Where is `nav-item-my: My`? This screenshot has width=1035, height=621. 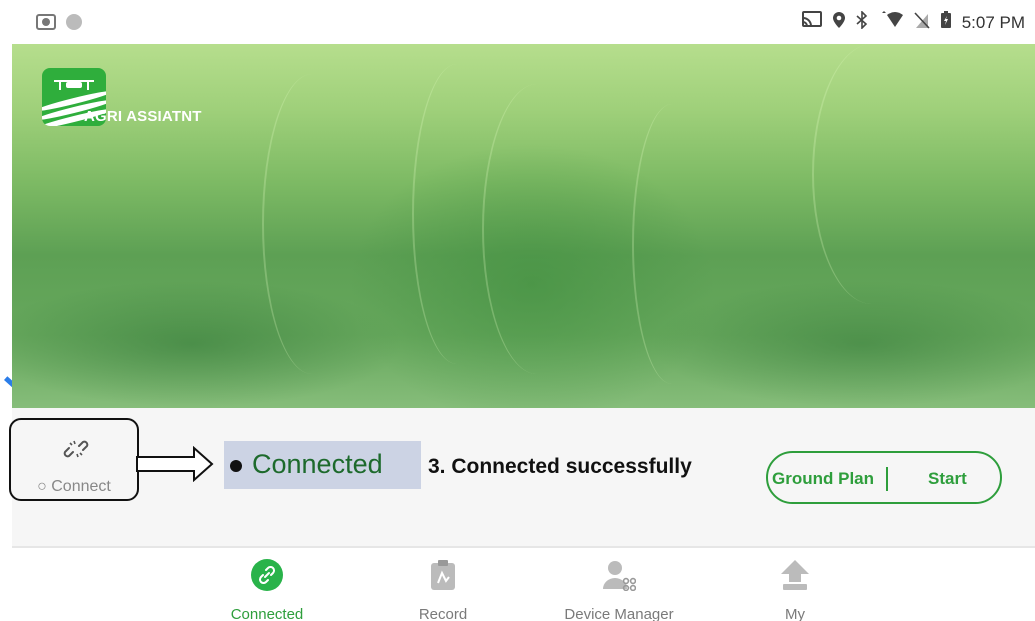
nav-item-my: My is located at coordinates (795, 589).